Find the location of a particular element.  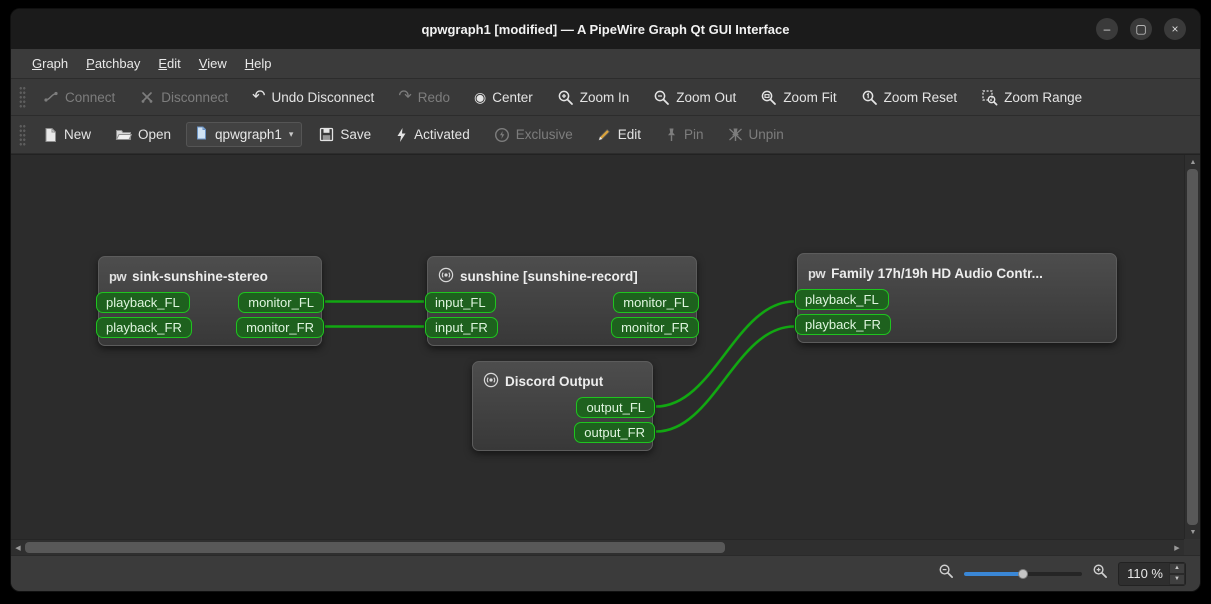

zoom-slider is located at coordinates (1023, 574).